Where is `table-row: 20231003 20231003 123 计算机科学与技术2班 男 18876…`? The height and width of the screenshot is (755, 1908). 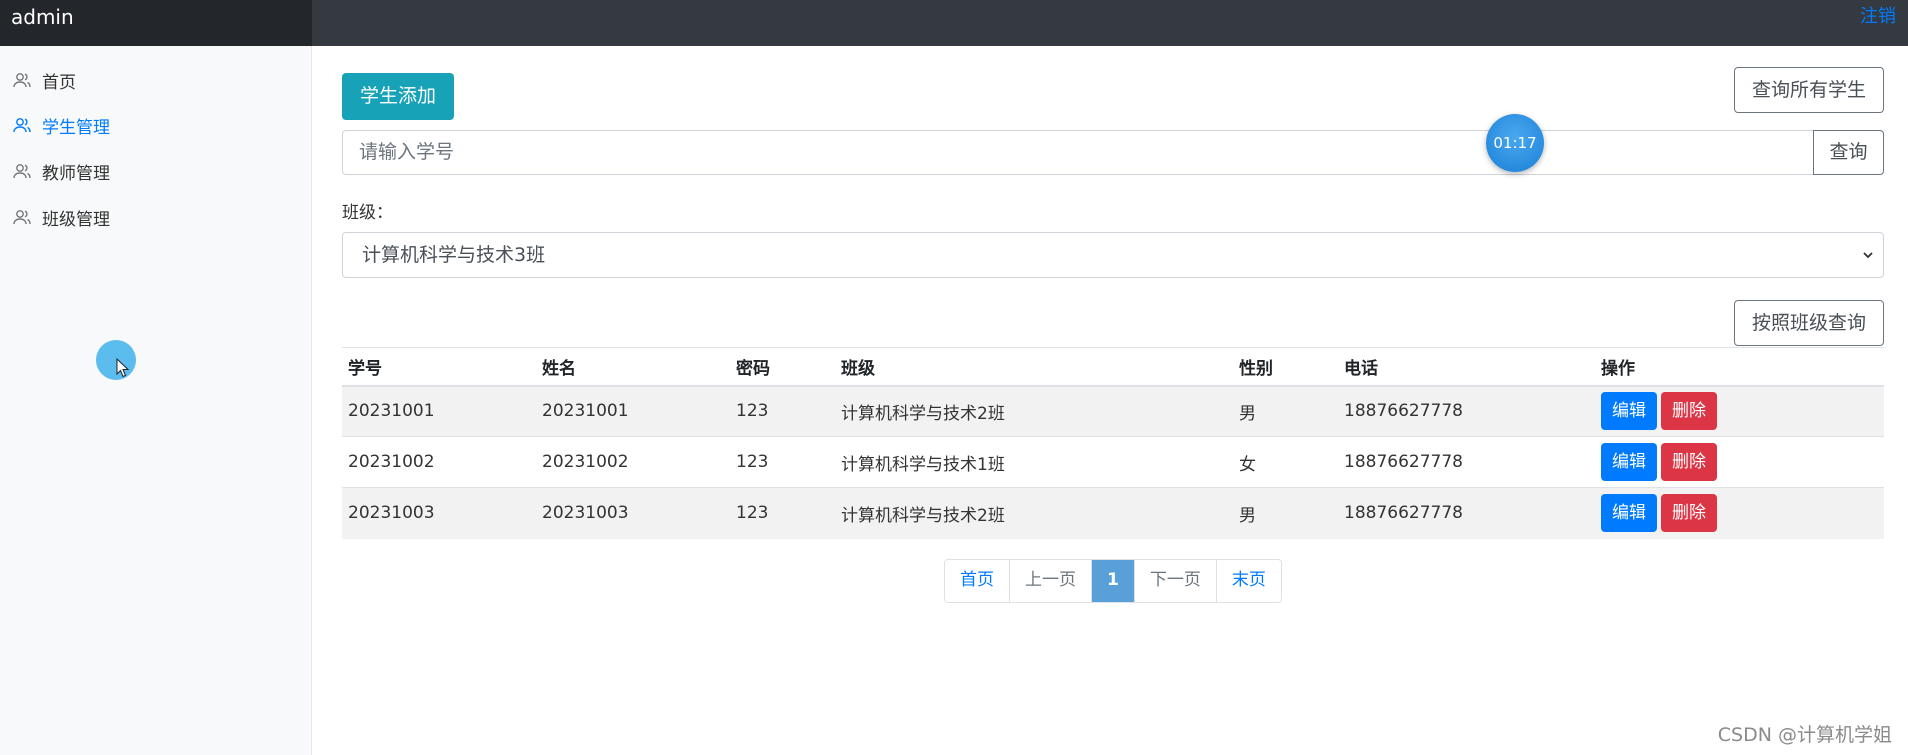 table-row: 20231003 20231003 123 计算机科学与技术2班 男 18876… is located at coordinates (1113, 513).